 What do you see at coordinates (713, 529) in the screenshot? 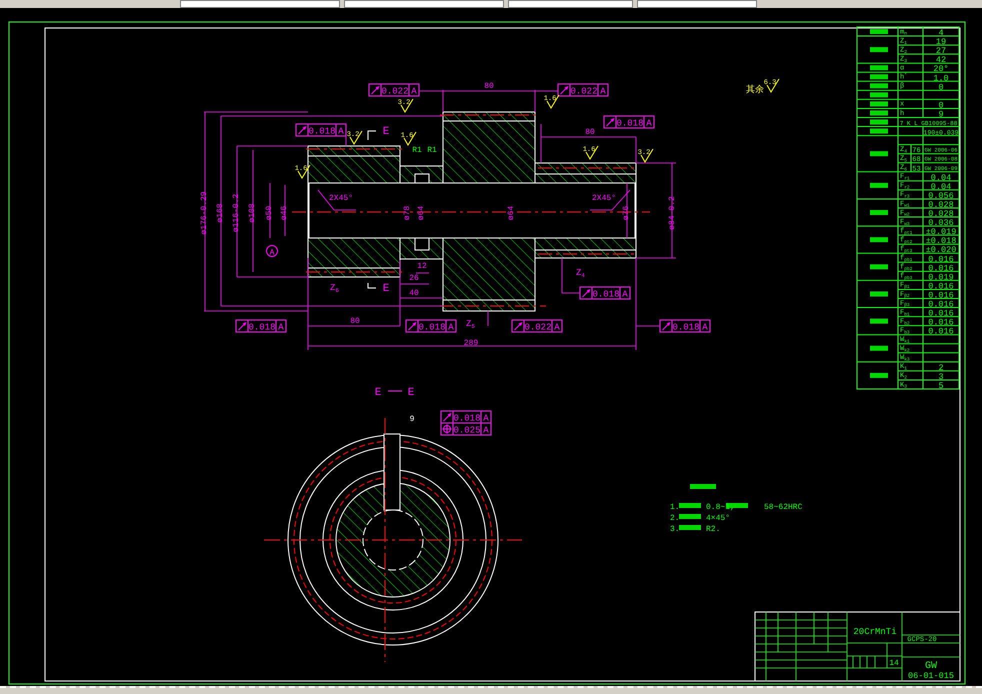
I see `note-text: R2.` at bounding box center [713, 529].